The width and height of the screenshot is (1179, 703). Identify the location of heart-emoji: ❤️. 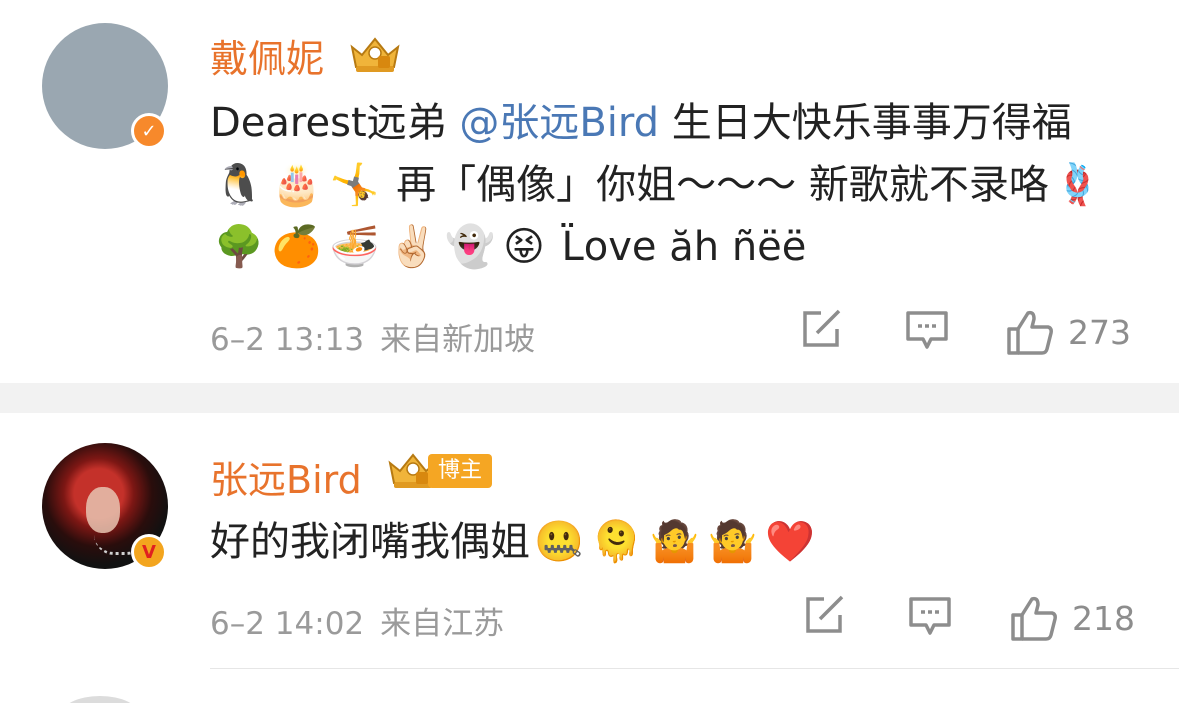
(790, 542).